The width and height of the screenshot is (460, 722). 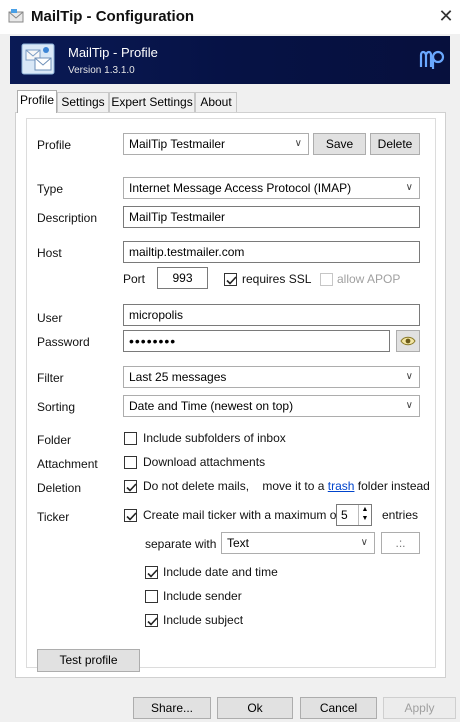 I want to click on window-title: MailTip - Configuration, so click(x=113, y=16).